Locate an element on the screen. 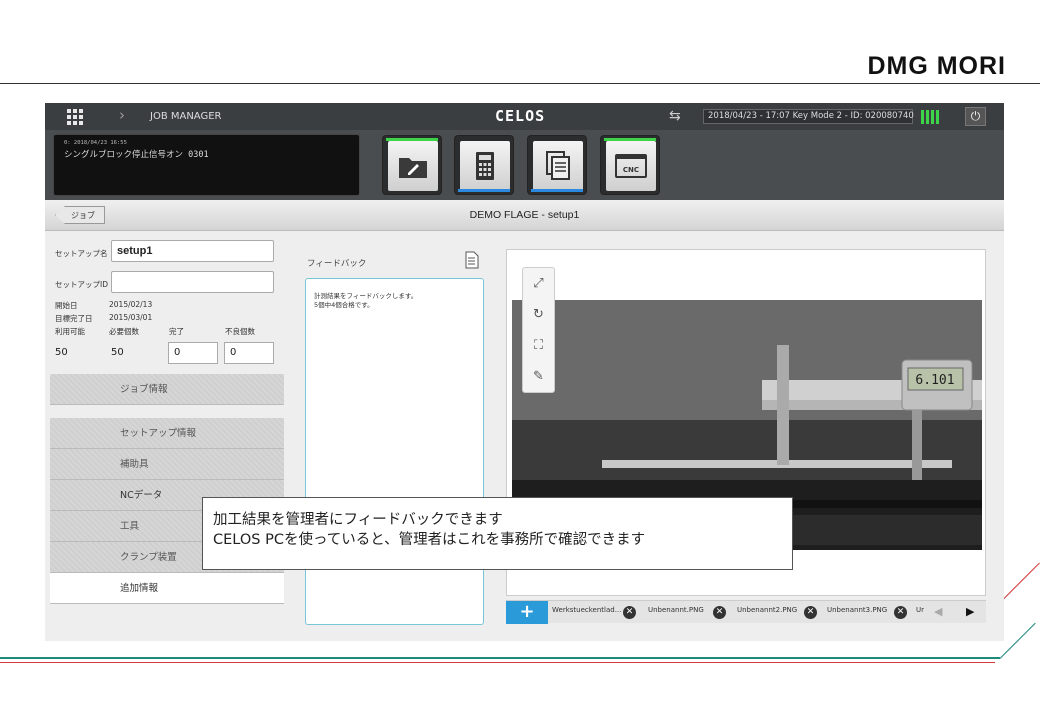  section-fixtures: 補助具 is located at coordinates (167, 464).